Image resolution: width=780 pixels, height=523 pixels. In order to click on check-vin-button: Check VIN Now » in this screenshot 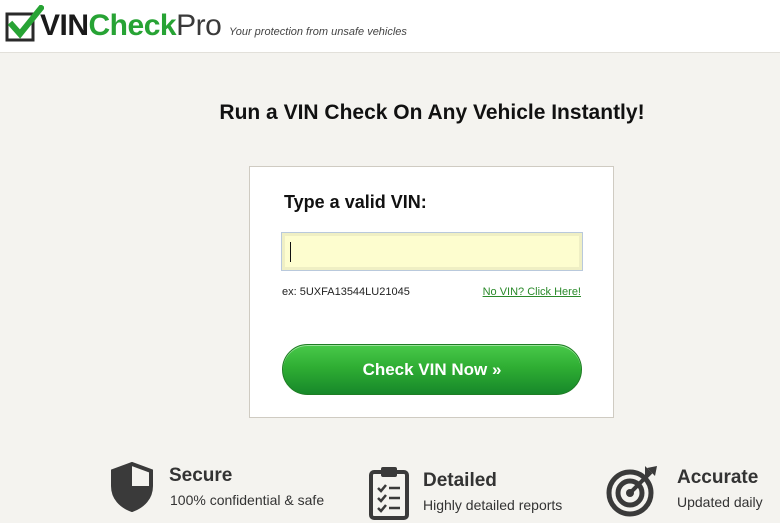, I will do `click(432, 369)`.